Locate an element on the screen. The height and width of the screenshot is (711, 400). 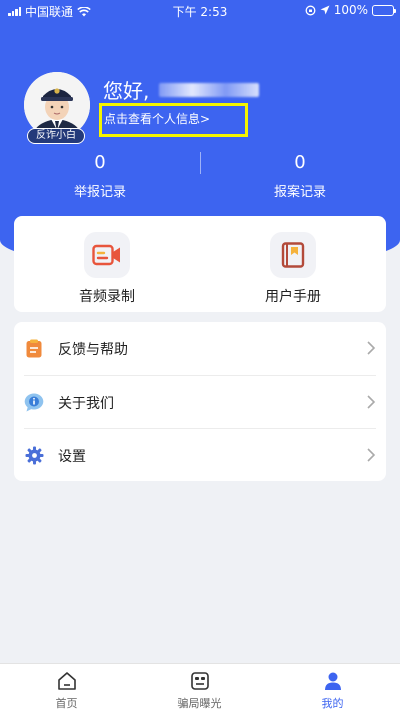
info-bubble-icon is located at coordinates (34, 402).